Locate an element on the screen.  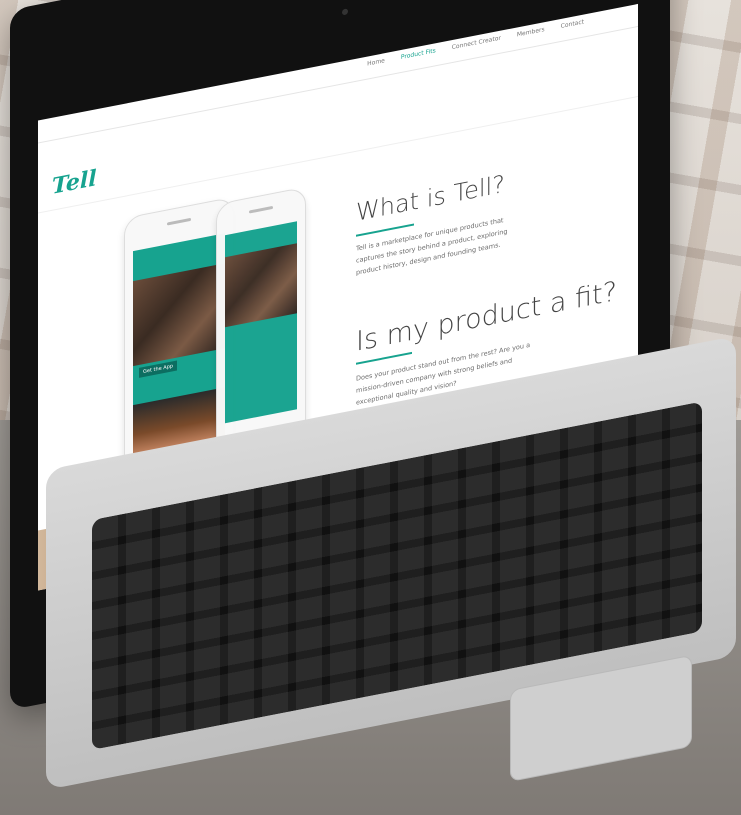
header-divider is located at coordinates (338, 154).